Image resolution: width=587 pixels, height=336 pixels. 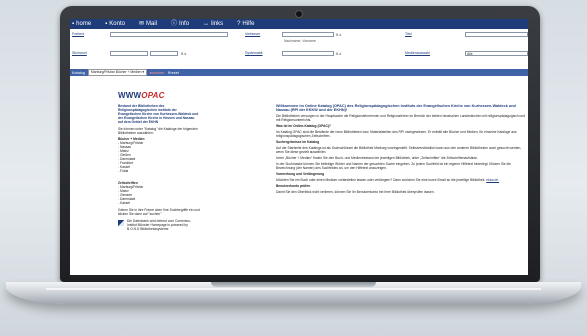 I want to click on results-heading: Suchergebnisse im Katalog, so click(x=298, y=142).